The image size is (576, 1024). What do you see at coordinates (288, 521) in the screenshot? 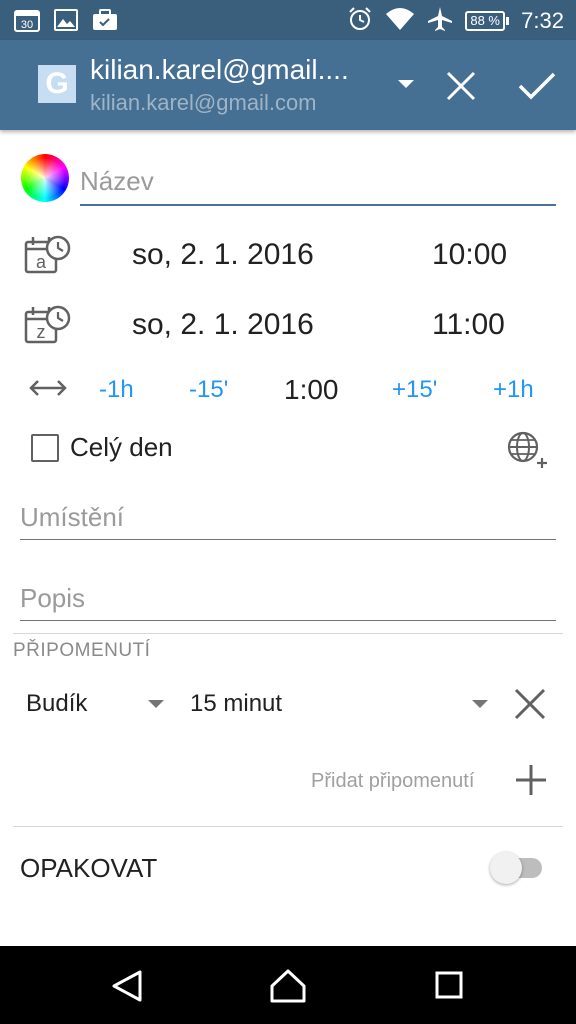
I see `location-input: Umístění` at bounding box center [288, 521].